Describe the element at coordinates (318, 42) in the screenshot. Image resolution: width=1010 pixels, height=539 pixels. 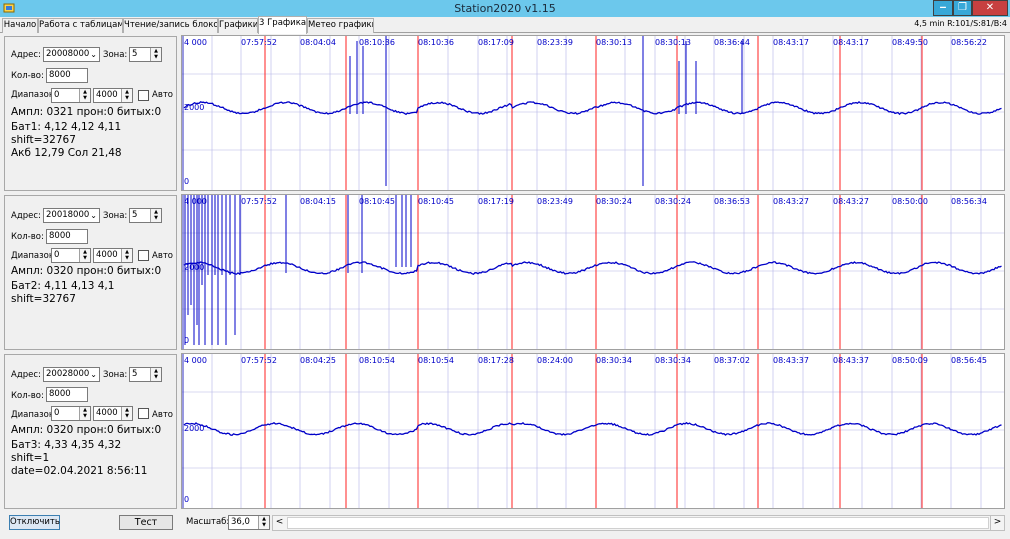
I see `time-tick-label: 08:04:04` at that location.